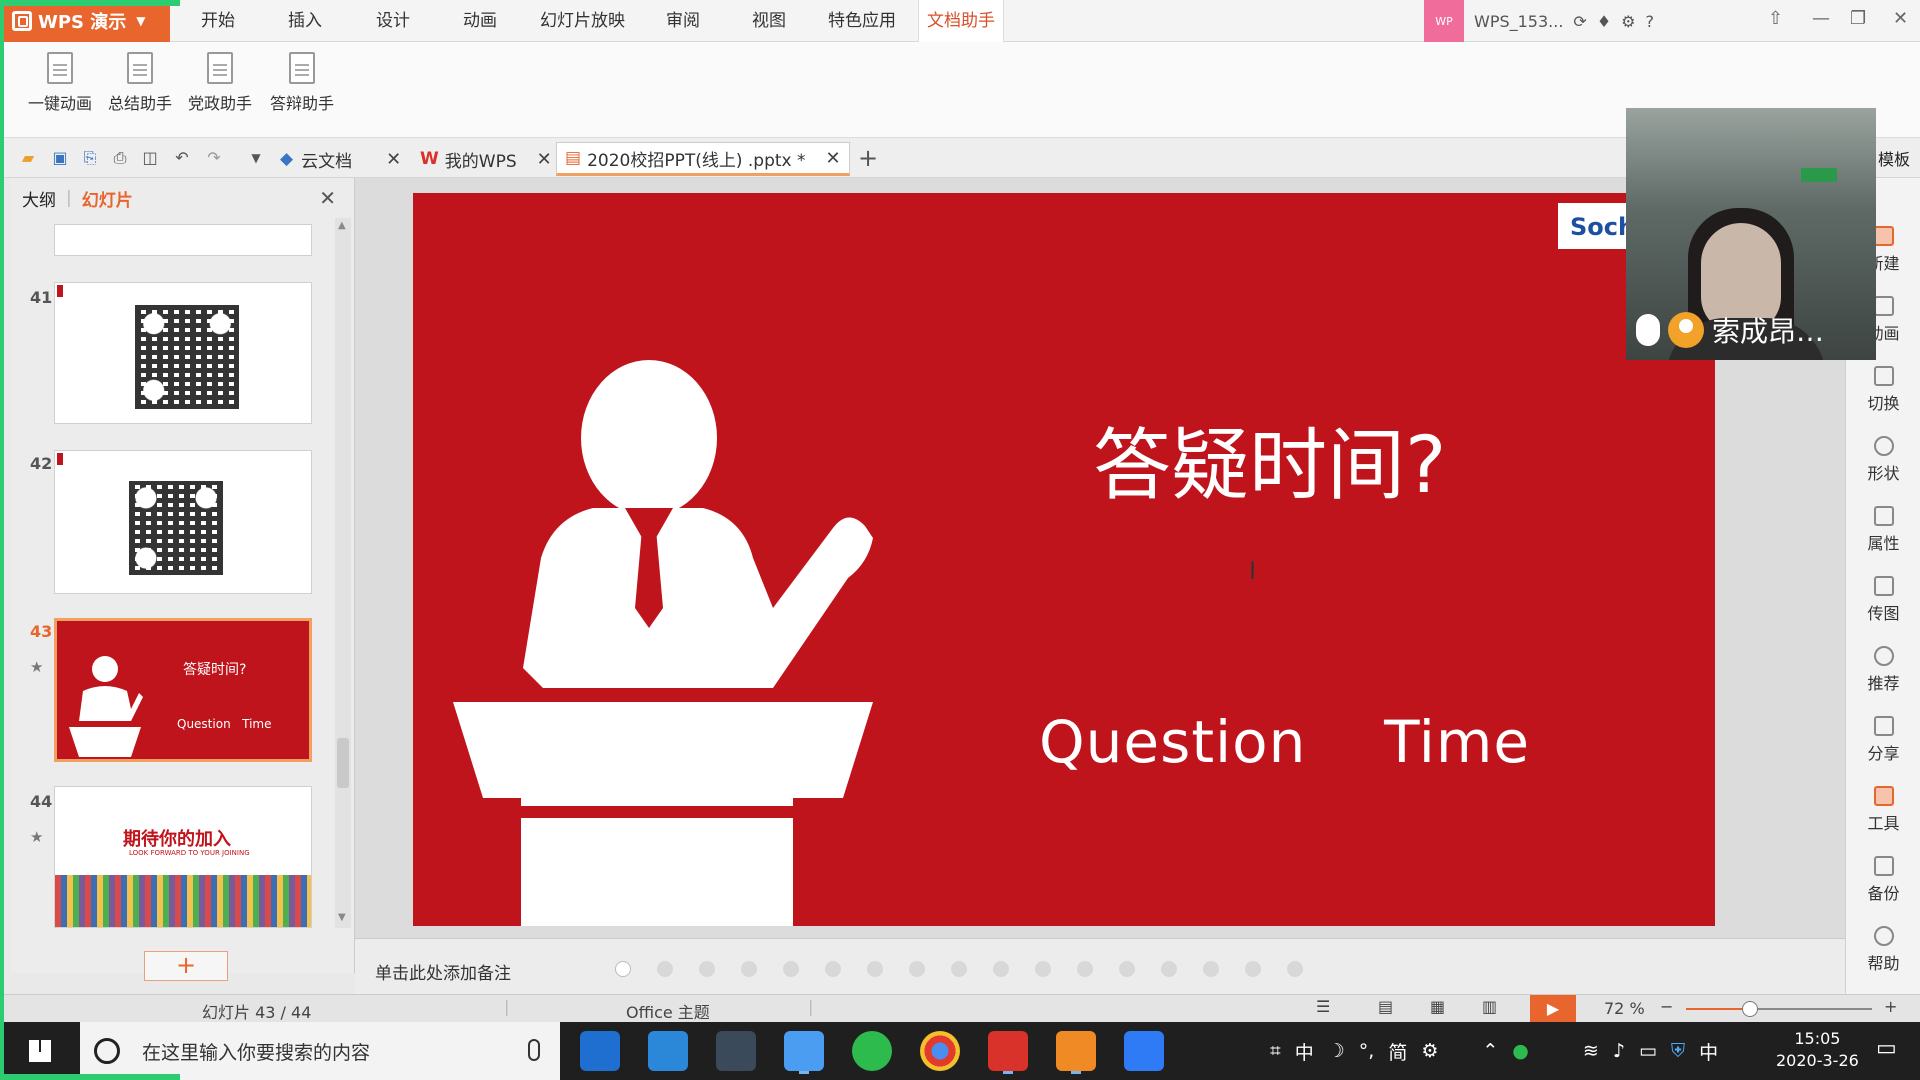 This screenshot has width=1920, height=1080. I want to click on tab-outline: 大纲, so click(39, 198).